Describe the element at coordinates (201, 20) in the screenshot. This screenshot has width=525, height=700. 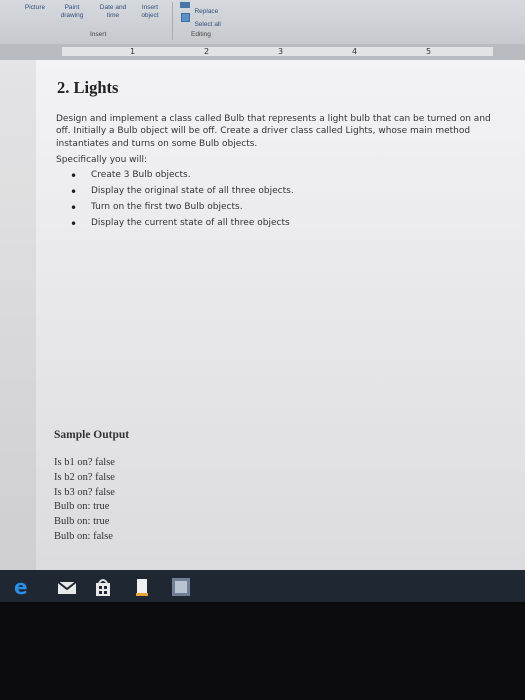
I see `select-all-button: Select all` at that location.